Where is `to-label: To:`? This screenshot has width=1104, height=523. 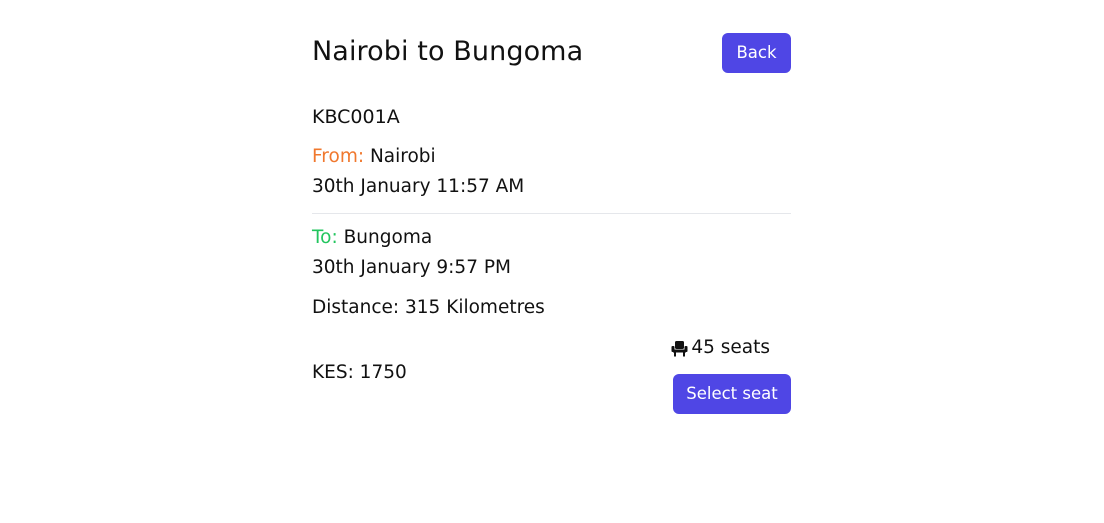
to-label: To: is located at coordinates (325, 237).